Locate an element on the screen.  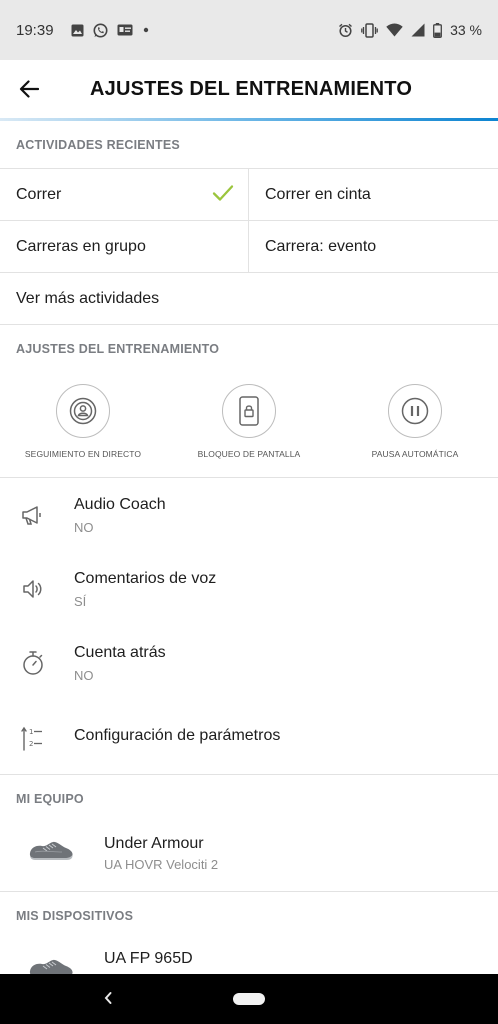
live-tracking-icon is located at coordinates (83, 411).